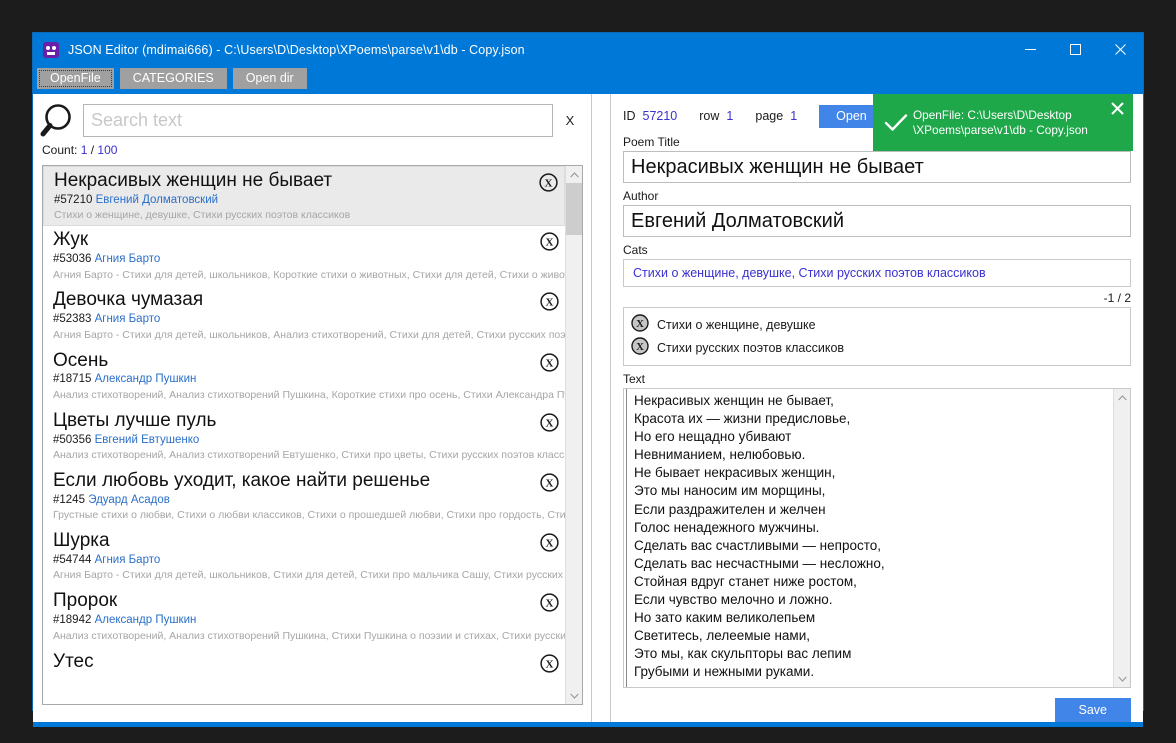 The image size is (1176, 743). I want to click on clear-search-button: X, so click(570, 120).